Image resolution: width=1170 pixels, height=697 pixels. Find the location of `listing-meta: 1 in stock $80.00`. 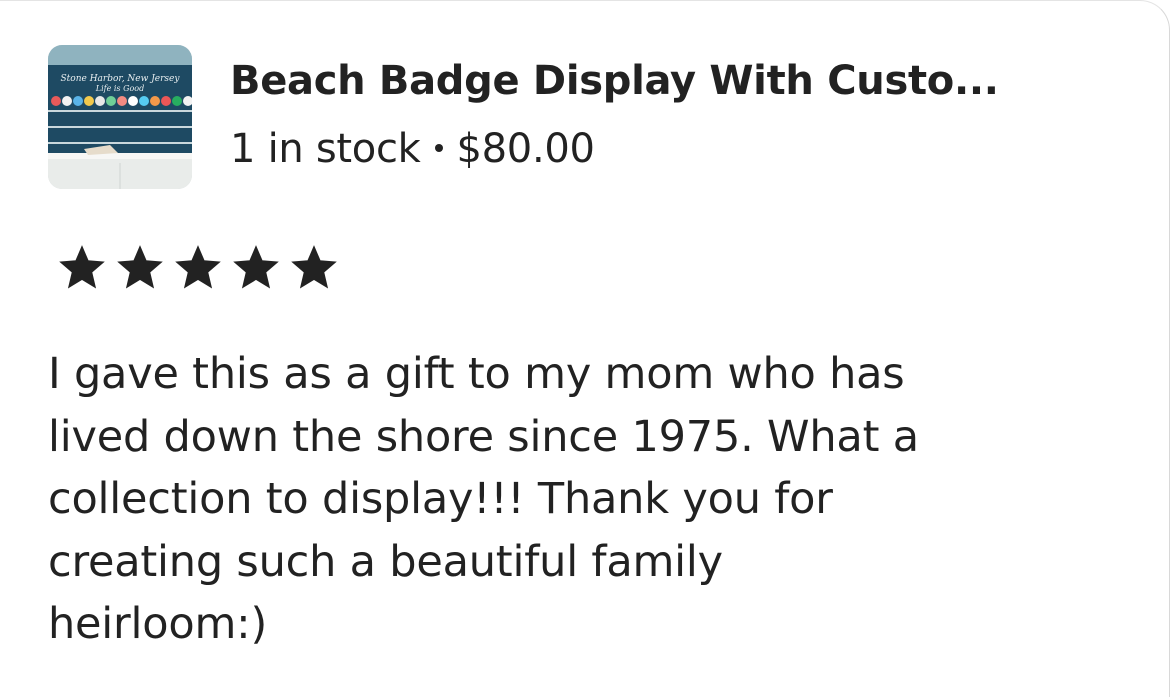

listing-meta: 1 in stock $80.00 is located at coordinates (614, 149).